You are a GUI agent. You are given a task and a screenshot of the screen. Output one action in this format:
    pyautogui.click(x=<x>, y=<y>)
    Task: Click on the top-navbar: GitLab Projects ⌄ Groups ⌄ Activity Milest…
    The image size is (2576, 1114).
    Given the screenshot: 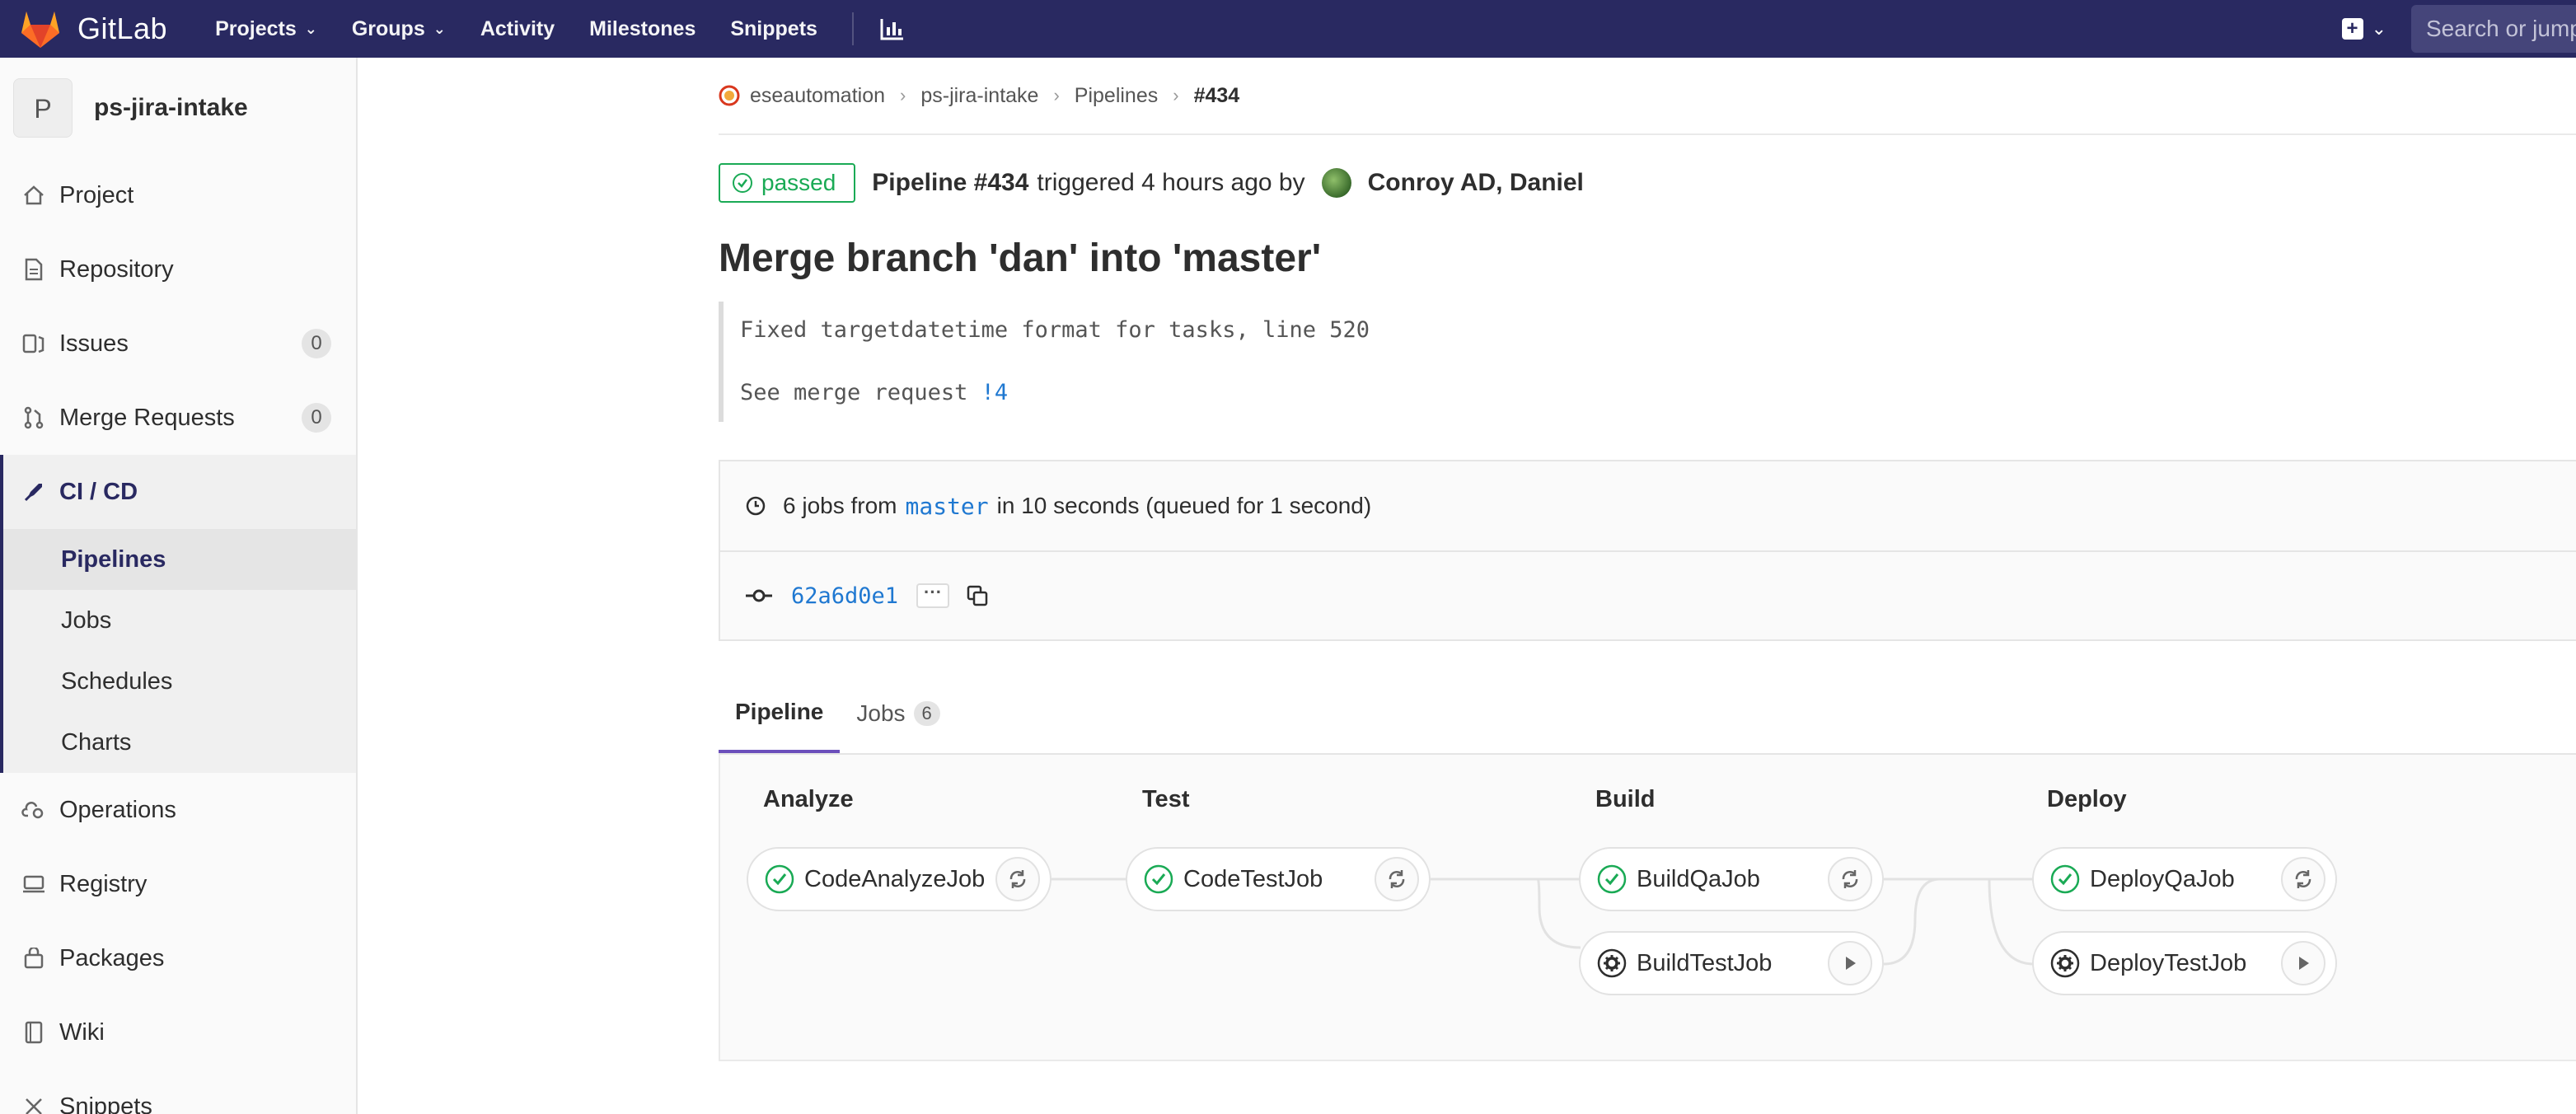 What is the action you would take?
    pyautogui.click(x=1288, y=29)
    